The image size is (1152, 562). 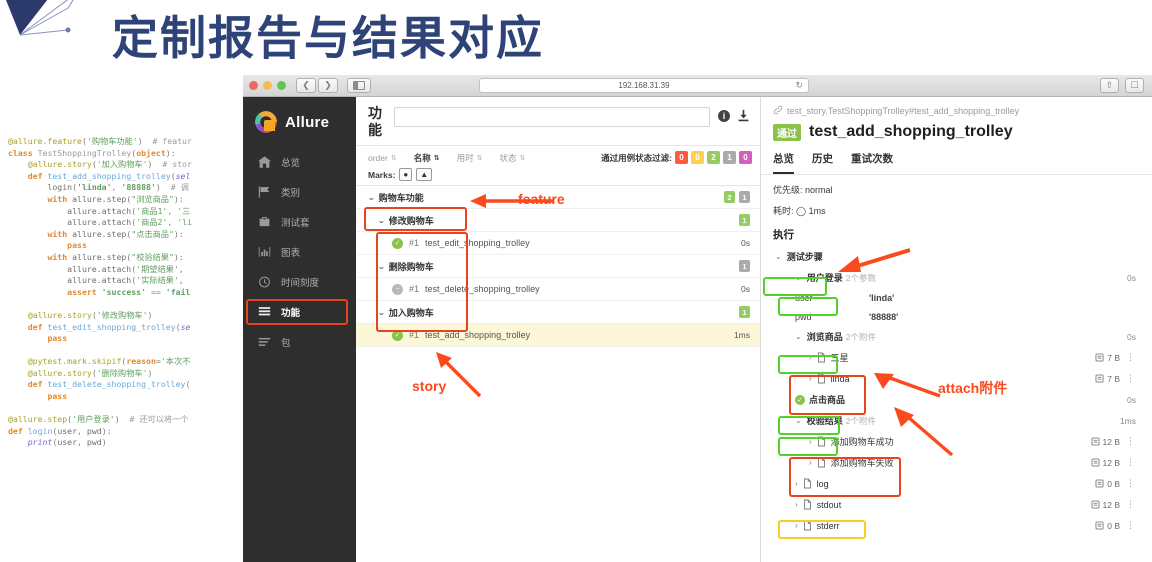 I want to click on severity-row: 优先级: normal, so click(x=957, y=189).